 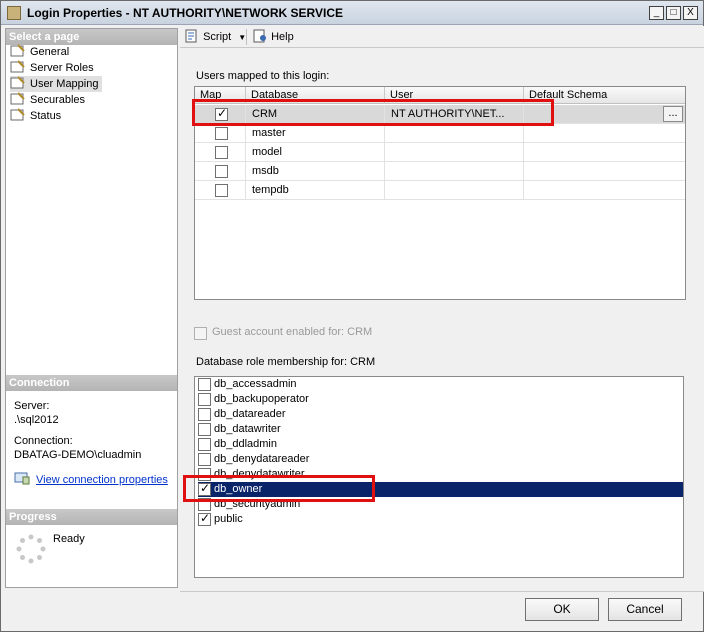 I want to click on toolbar-separator, so click(x=246, y=37).